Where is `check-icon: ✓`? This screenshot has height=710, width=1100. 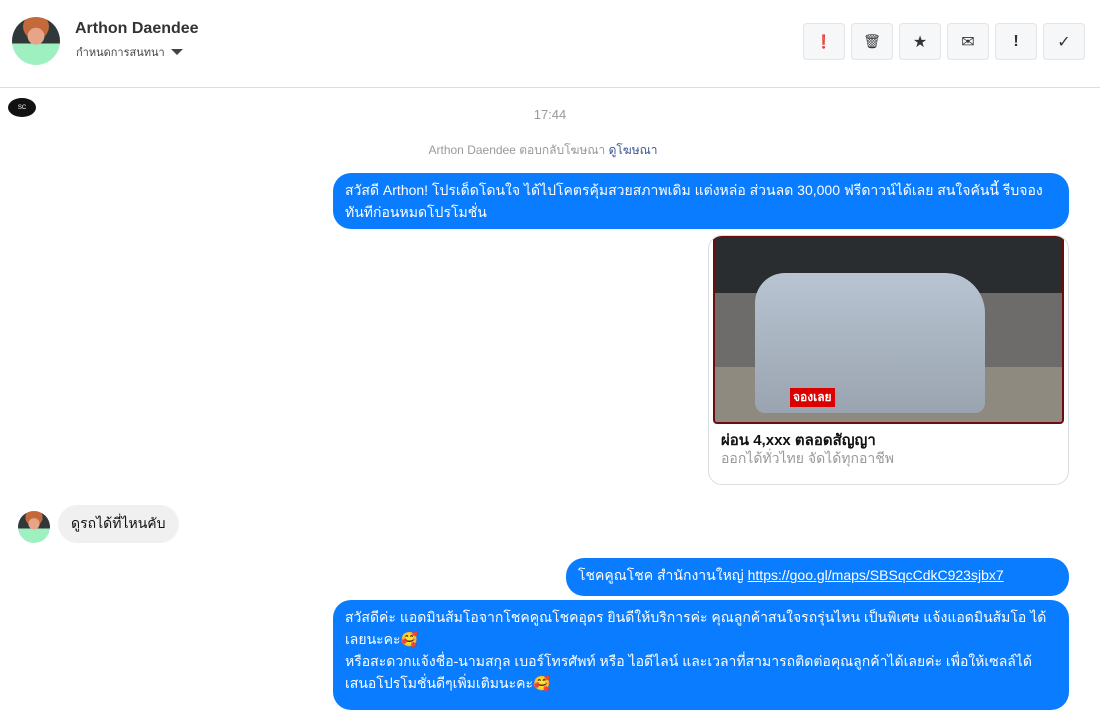 check-icon: ✓ is located at coordinates (1064, 42).